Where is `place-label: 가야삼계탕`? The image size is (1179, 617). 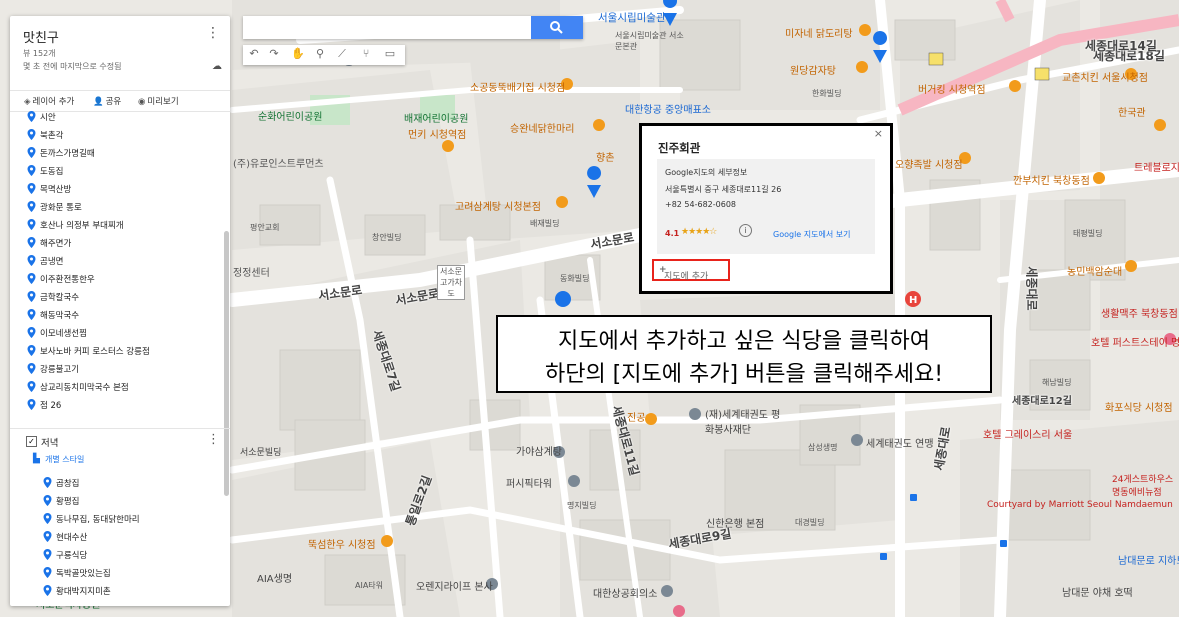 place-label: 가야삼계탕 is located at coordinates (539, 450).